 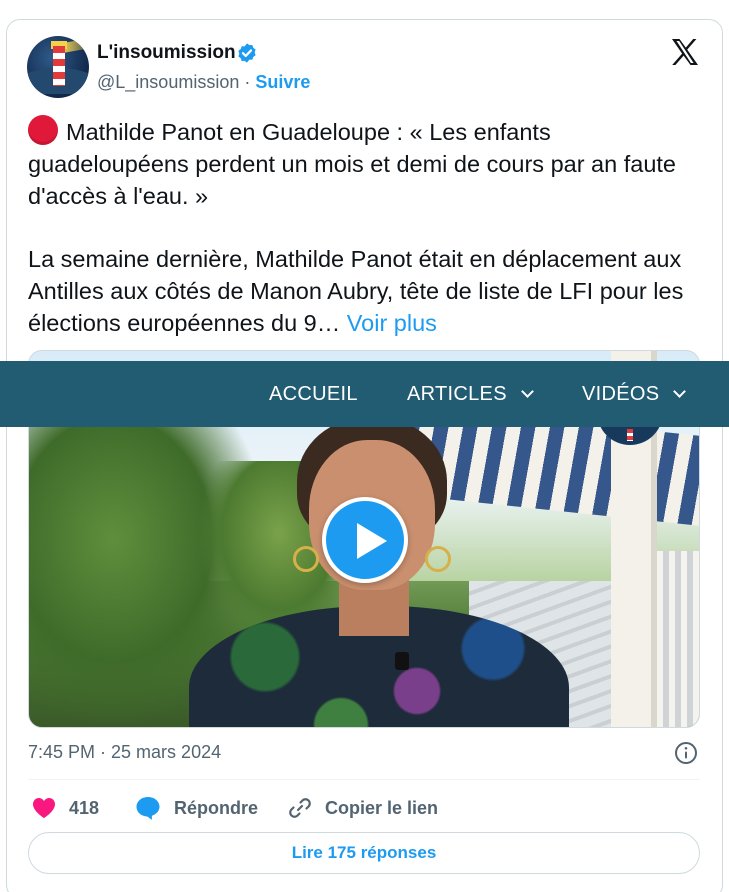 I want to click on info-icon, so click(x=686, y=753).